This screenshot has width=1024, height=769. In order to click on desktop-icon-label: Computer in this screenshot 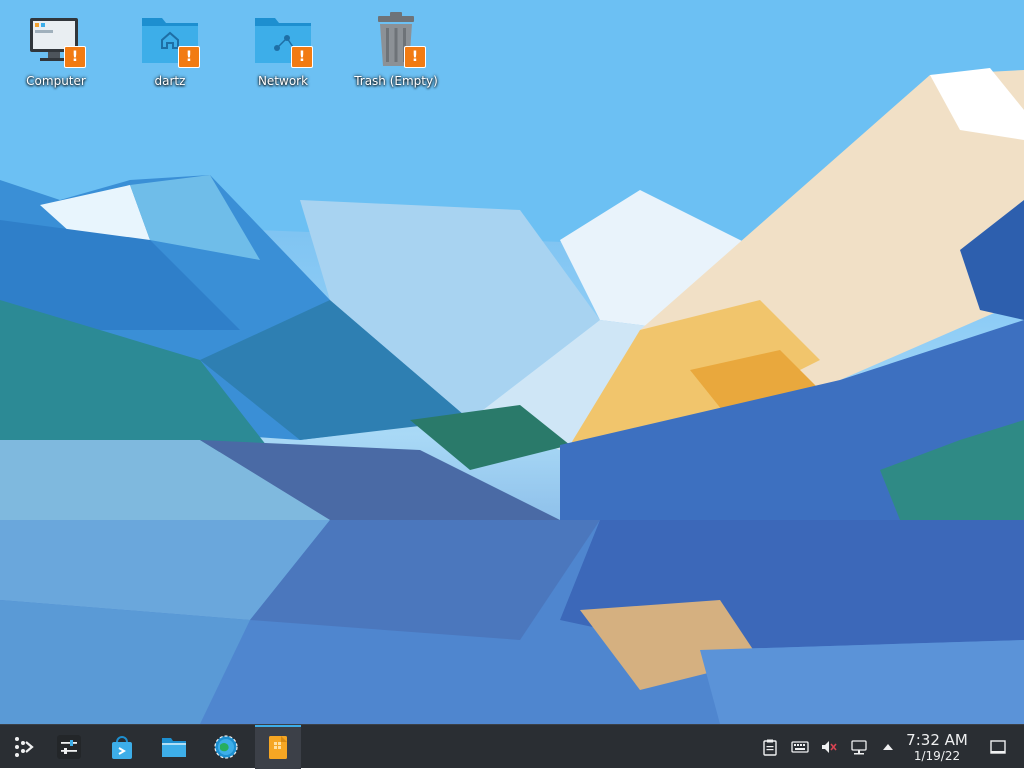, I will do `click(56, 81)`.